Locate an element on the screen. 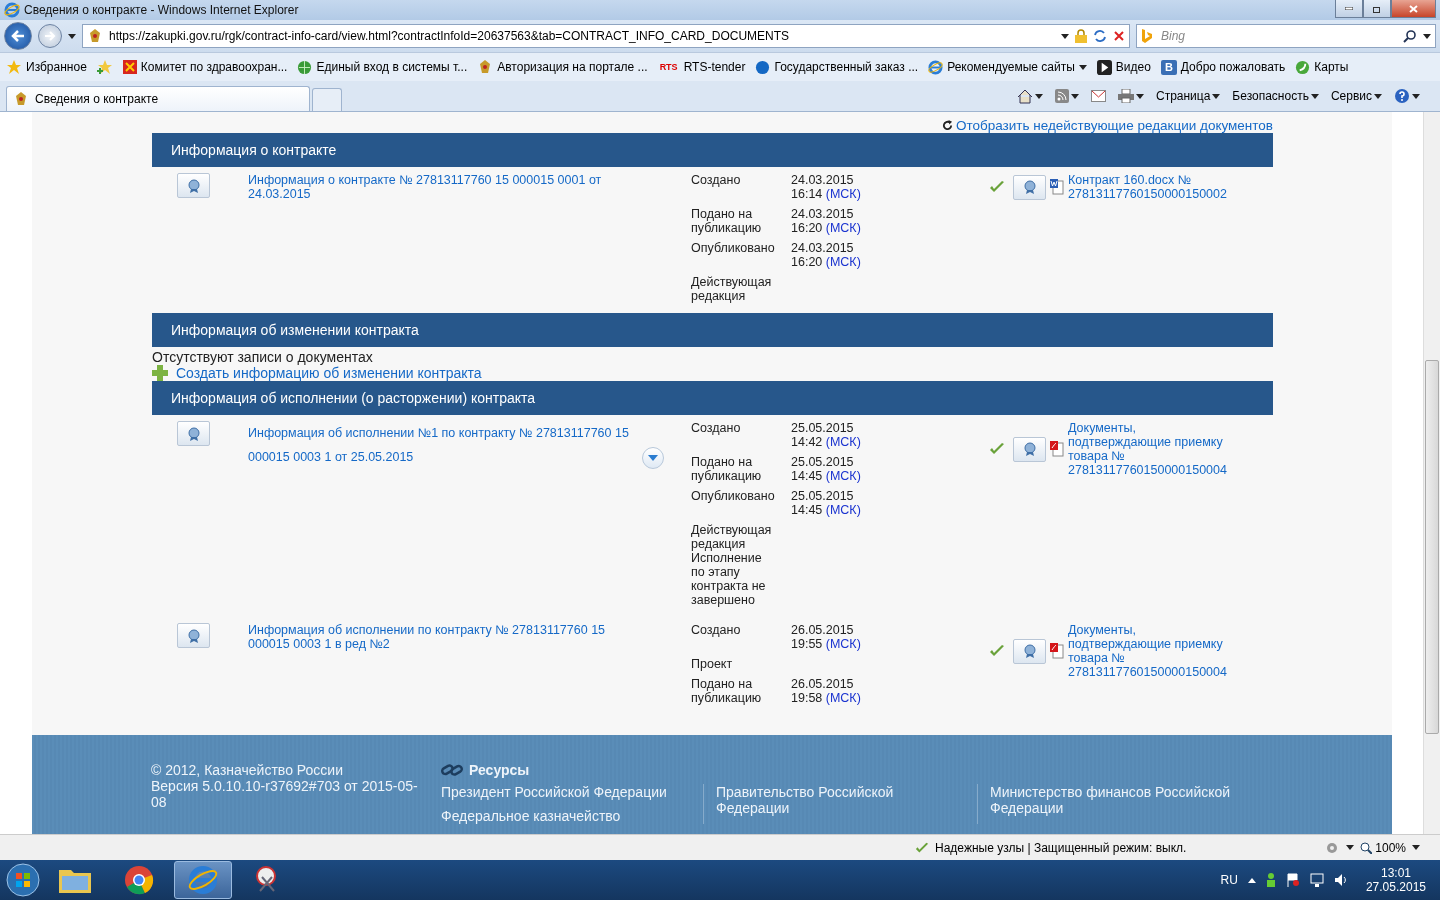  event-date: 25.05.2015 14:42 (МСК) is located at coordinates (826, 435).